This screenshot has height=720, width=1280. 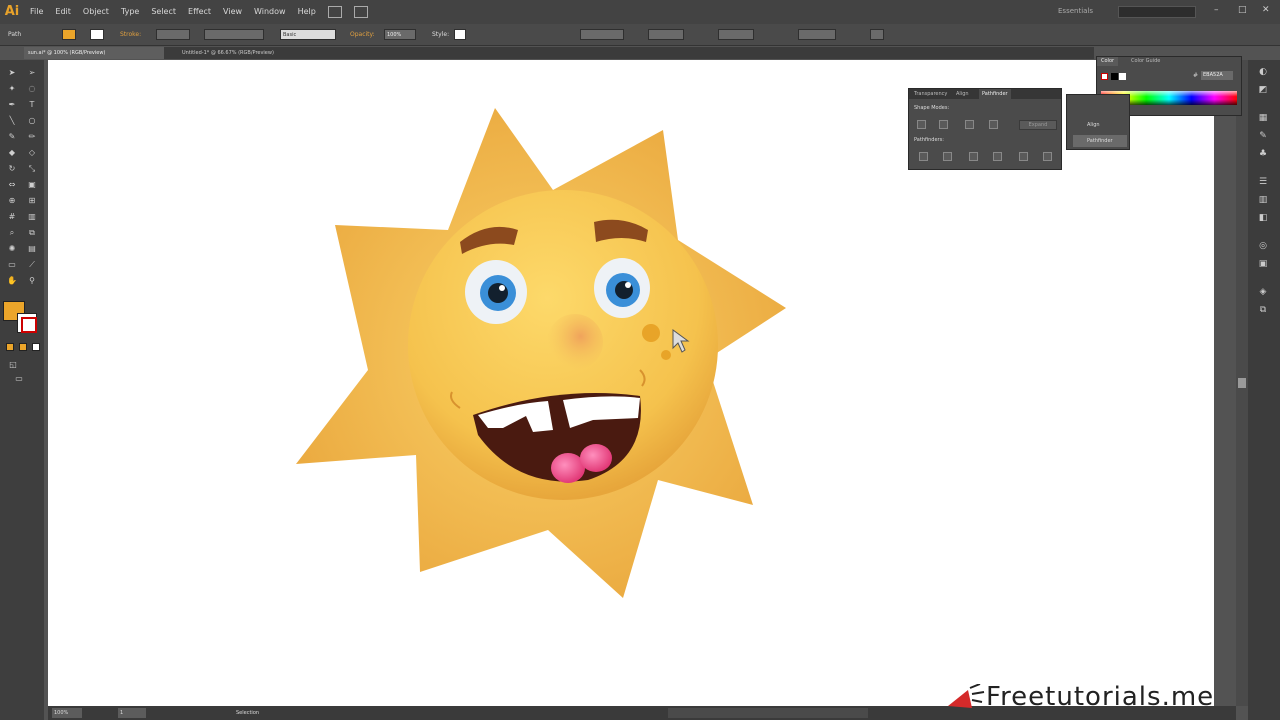 I want to click on tab-pathfinder: Pathfinder, so click(x=995, y=94).